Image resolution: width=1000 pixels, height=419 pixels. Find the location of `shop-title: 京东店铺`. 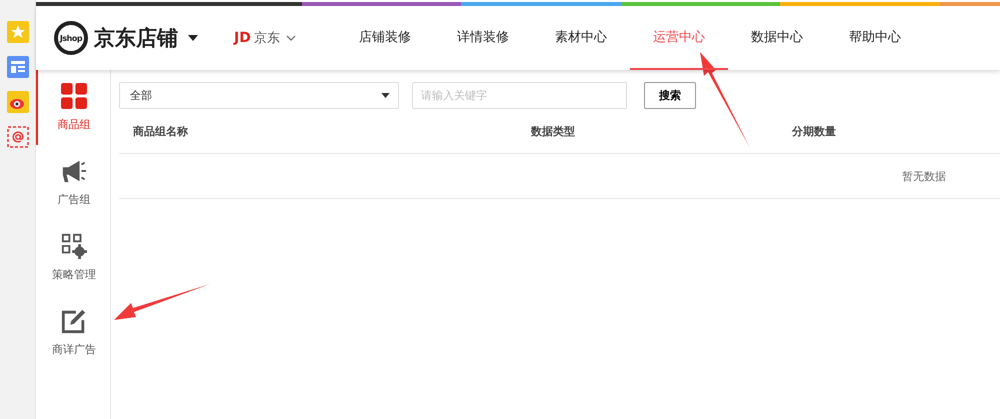

shop-title: 京东店铺 is located at coordinates (136, 38).